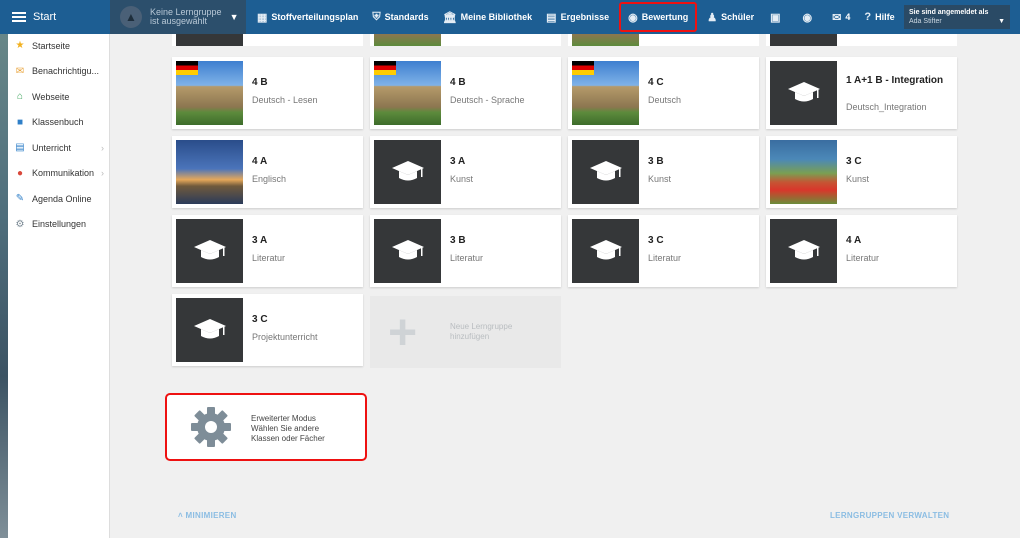 The width and height of the screenshot is (1020, 538). Describe the element at coordinates (131, 17) in the screenshot. I see `graduation-cap-icon: ▲` at that location.